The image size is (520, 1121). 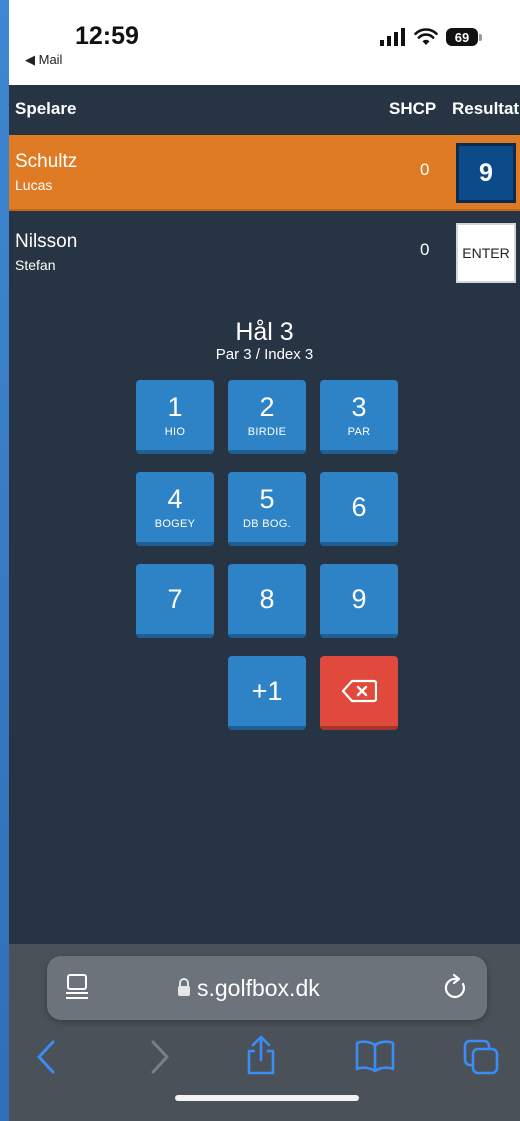 I want to click on key-number: +1, so click(x=267, y=691).